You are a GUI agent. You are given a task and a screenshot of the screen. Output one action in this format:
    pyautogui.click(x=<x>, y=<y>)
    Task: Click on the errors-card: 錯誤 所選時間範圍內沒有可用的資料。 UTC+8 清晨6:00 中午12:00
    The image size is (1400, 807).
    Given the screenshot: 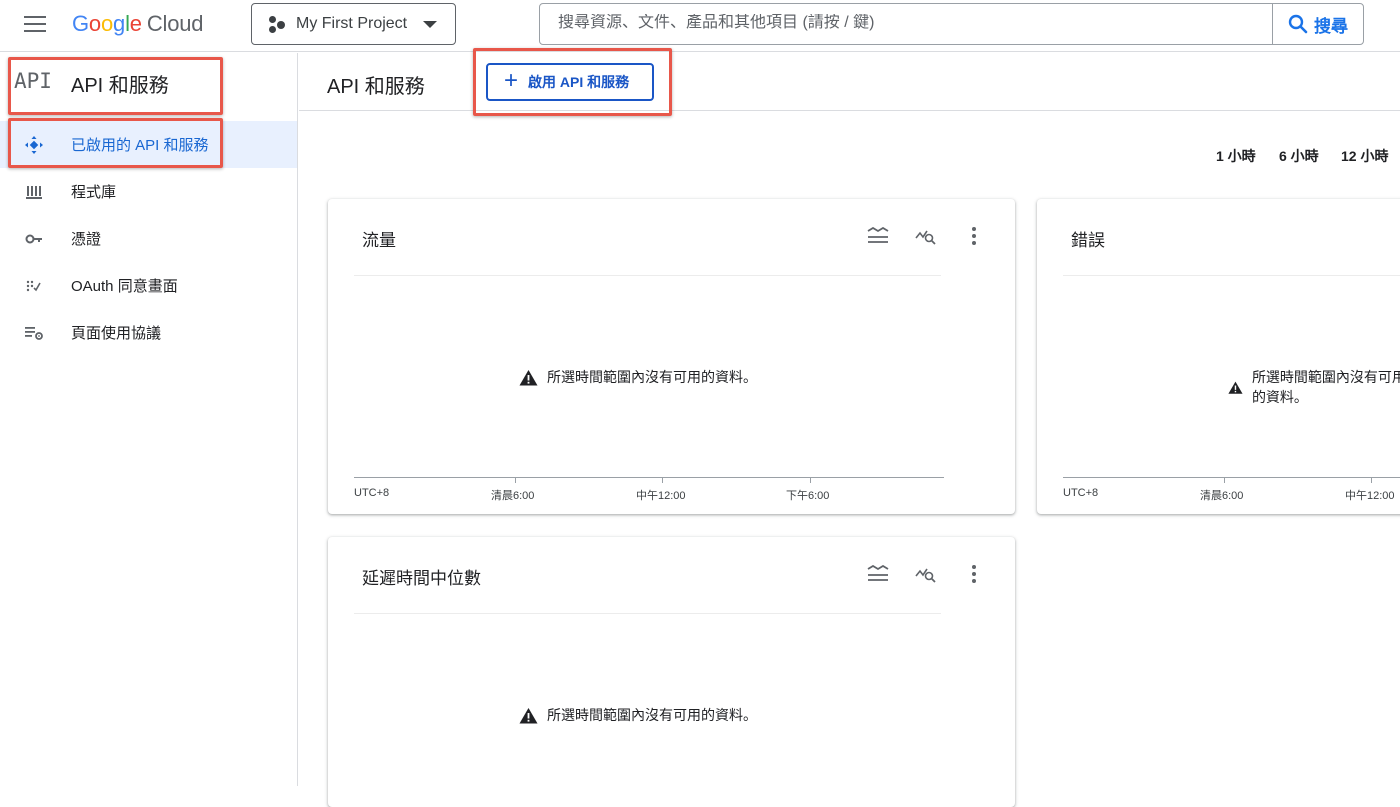 What is the action you would take?
    pyautogui.click(x=1218, y=356)
    